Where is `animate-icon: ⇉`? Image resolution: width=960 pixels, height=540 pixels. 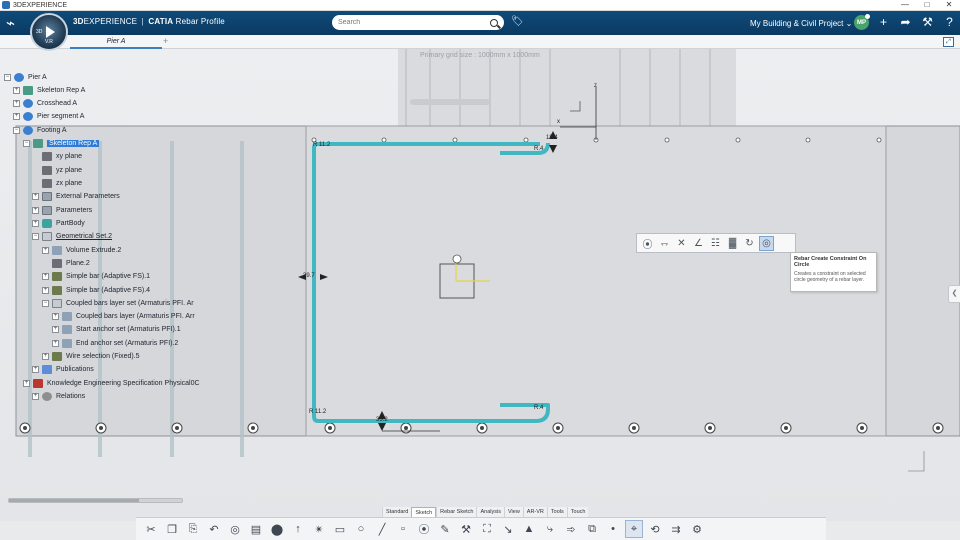 animate-icon: ⇉ is located at coordinates (676, 529).